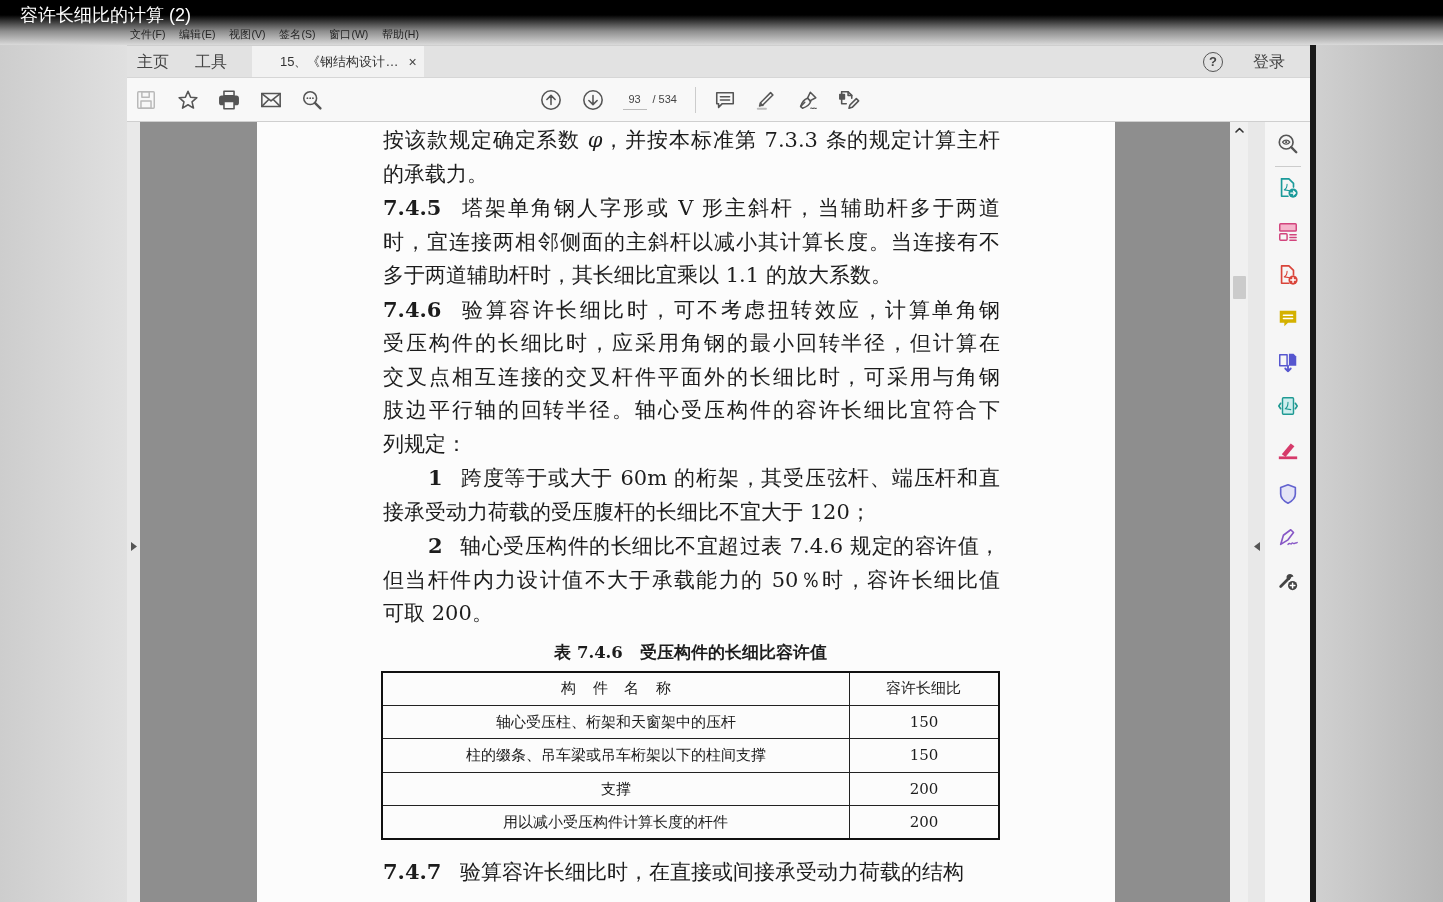 The image size is (1443, 902). What do you see at coordinates (1287, 406) in the screenshot?
I see `document-arrows-icon` at bounding box center [1287, 406].